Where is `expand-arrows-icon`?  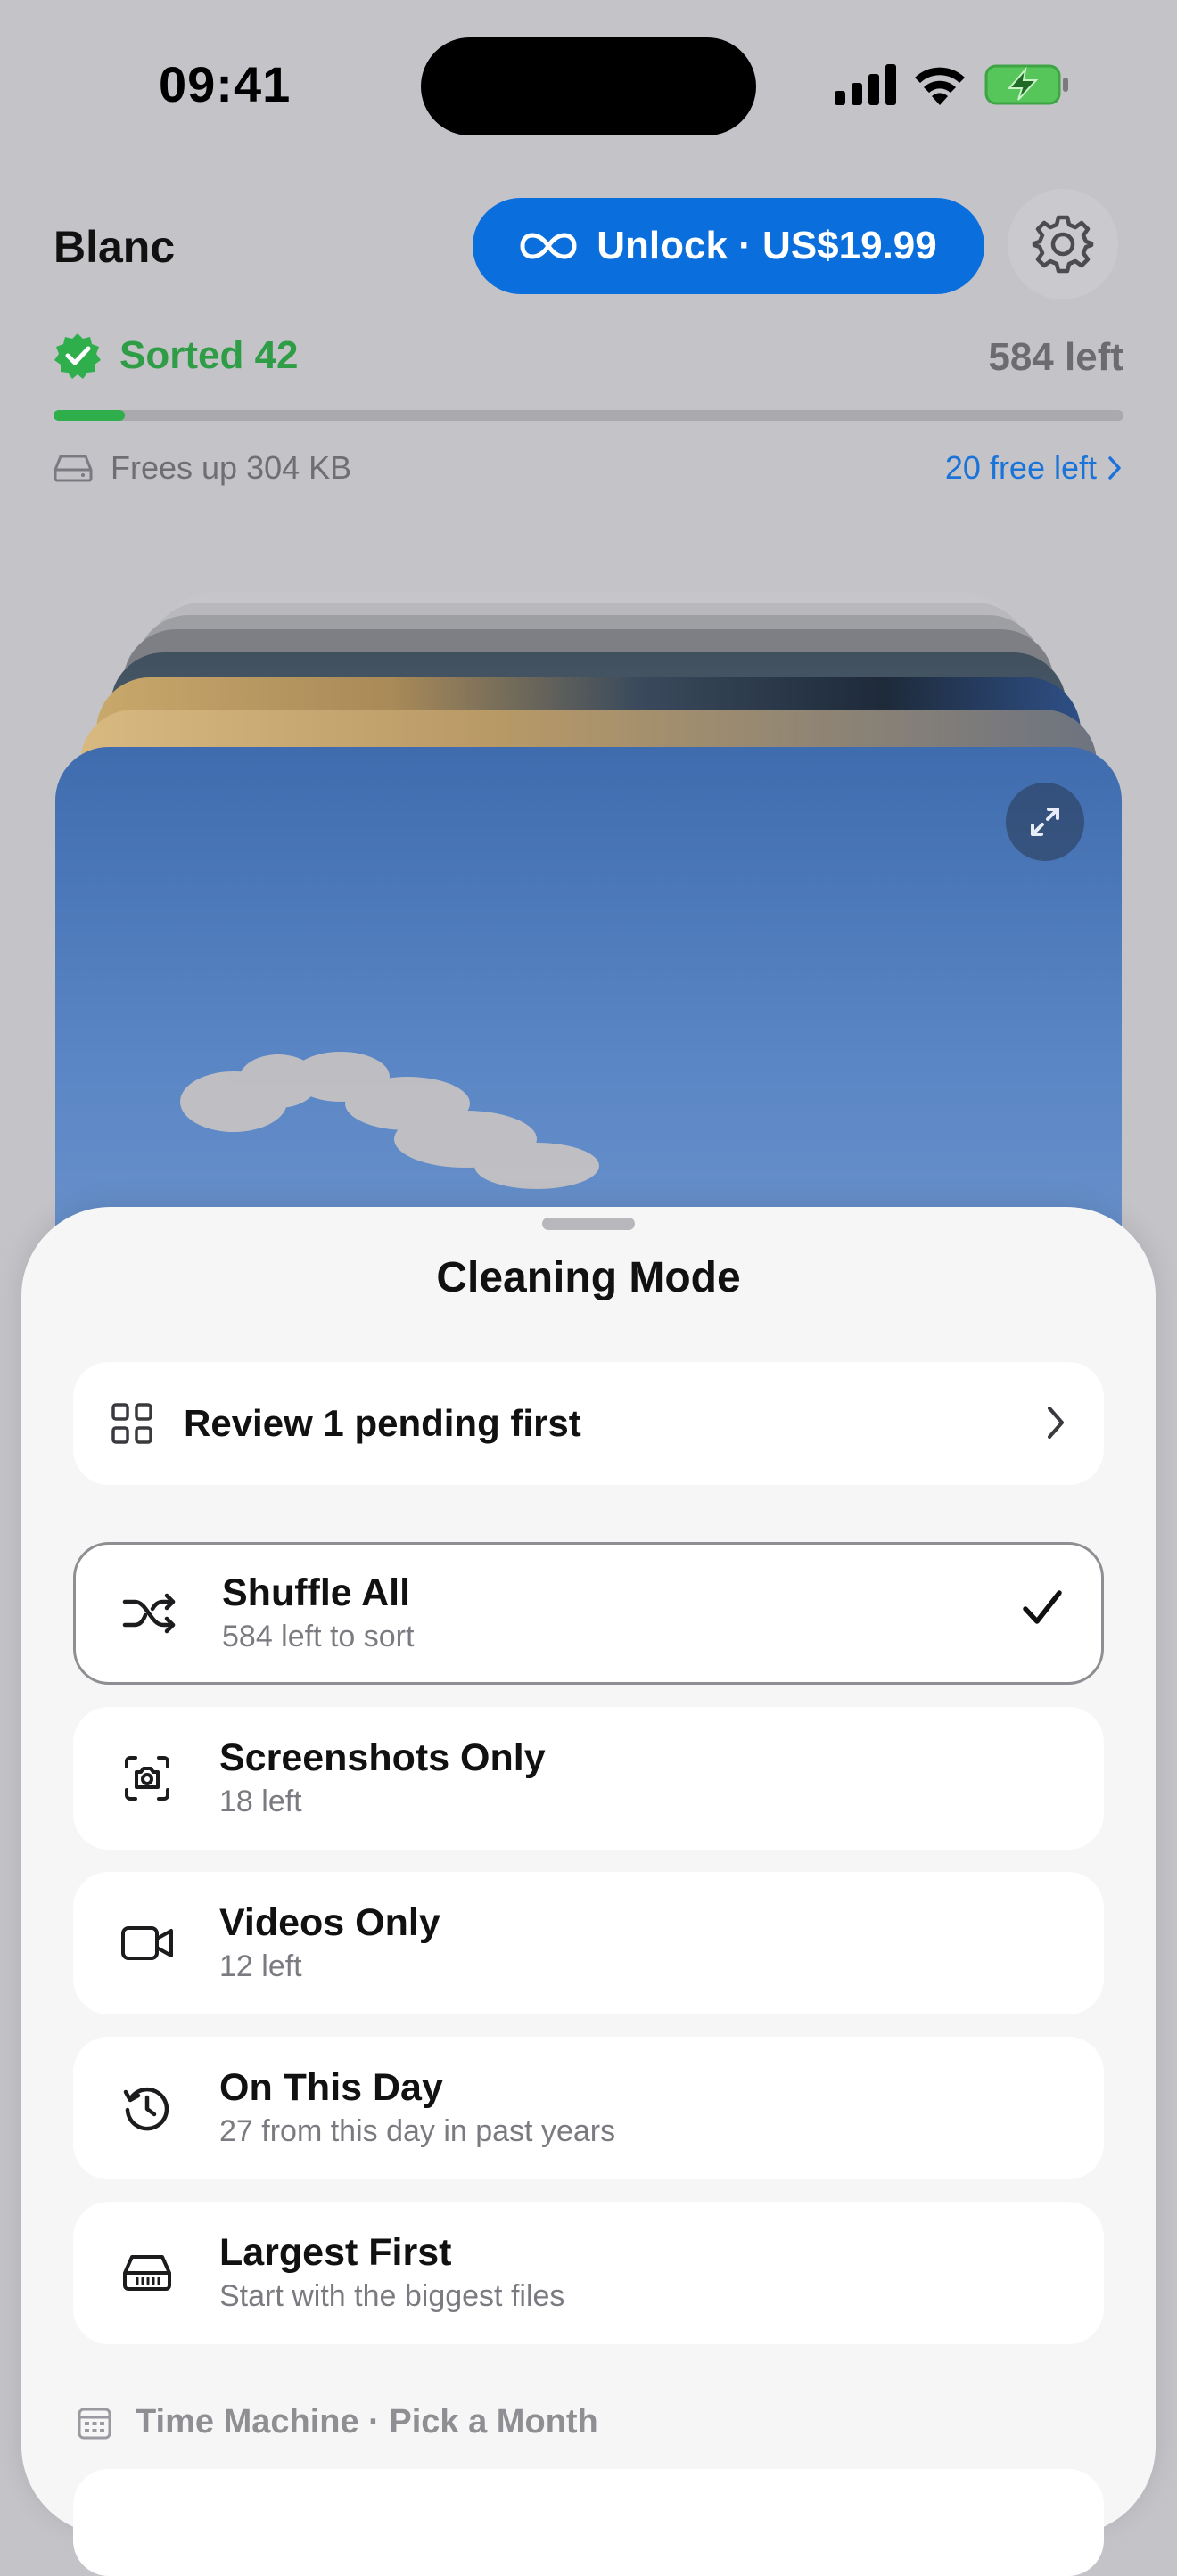
expand-arrows-icon is located at coordinates (1045, 822).